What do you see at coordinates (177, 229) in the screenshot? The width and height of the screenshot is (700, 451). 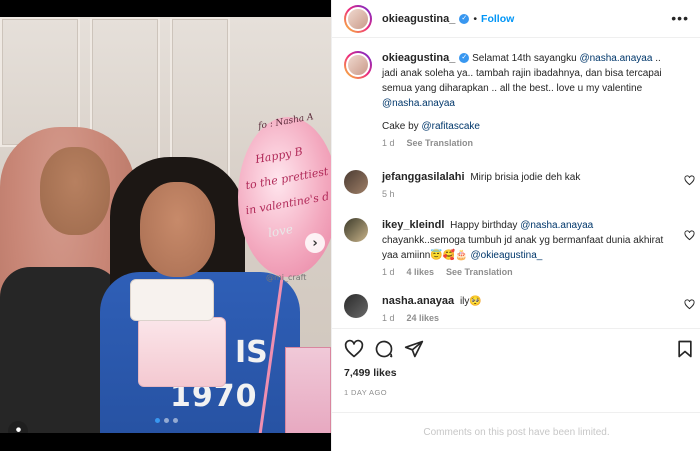 I see `girl-face` at bounding box center [177, 229].